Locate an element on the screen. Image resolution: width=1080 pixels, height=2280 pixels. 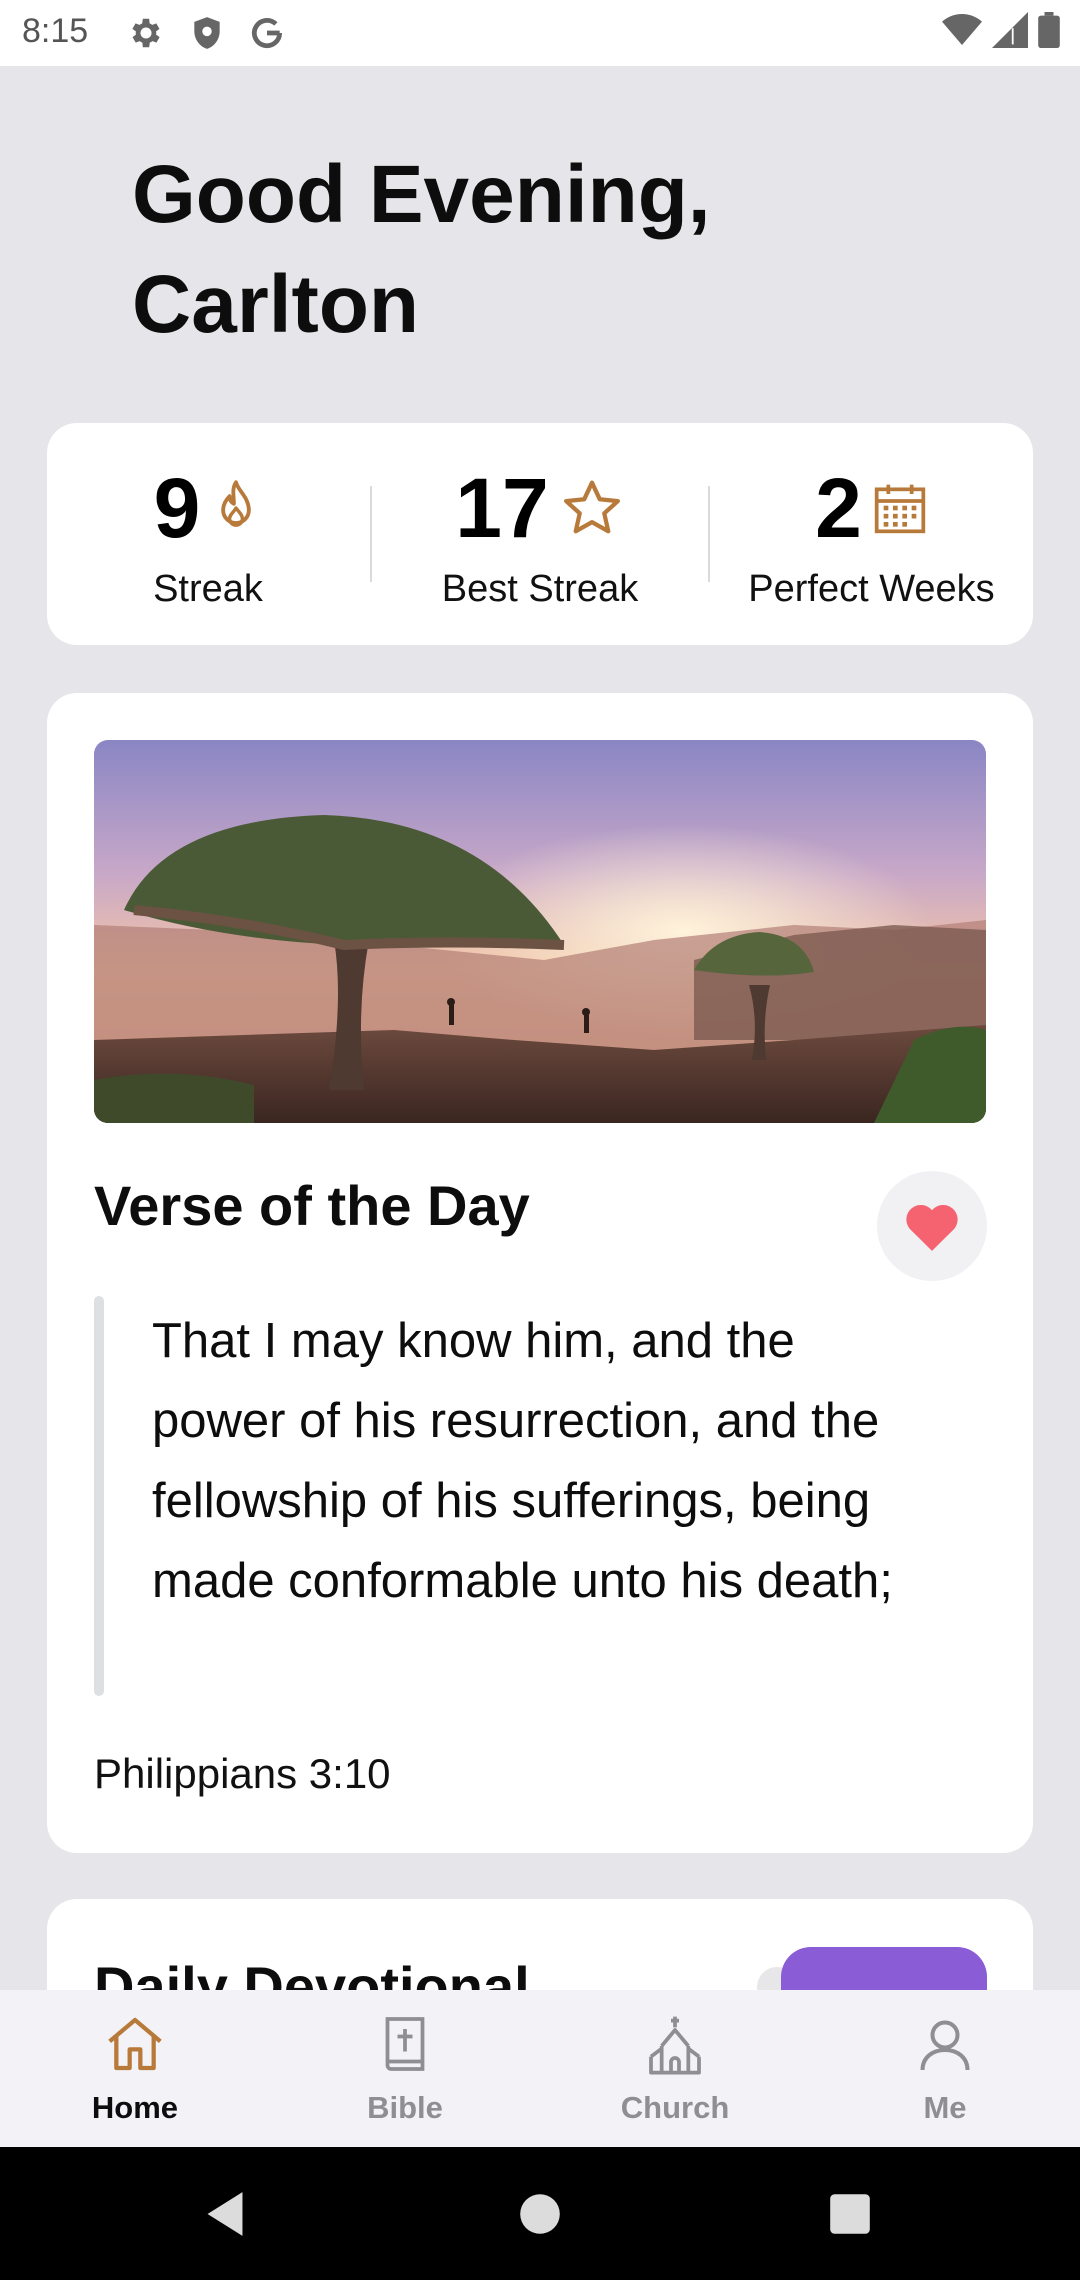
nav-home: Home is located at coordinates (135, 2068).